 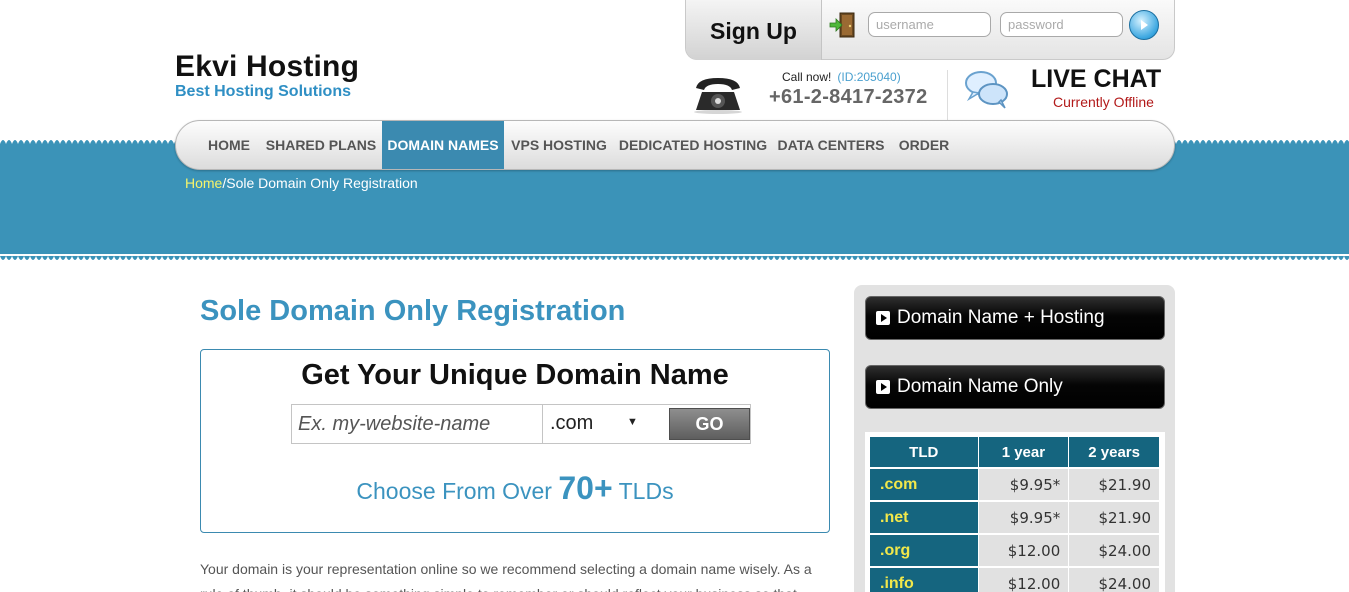 What do you see at coordinates (1114, 452) in the screenshot?
I see `table-header-two-years: 2 years` at bounding box center [1114, 452].